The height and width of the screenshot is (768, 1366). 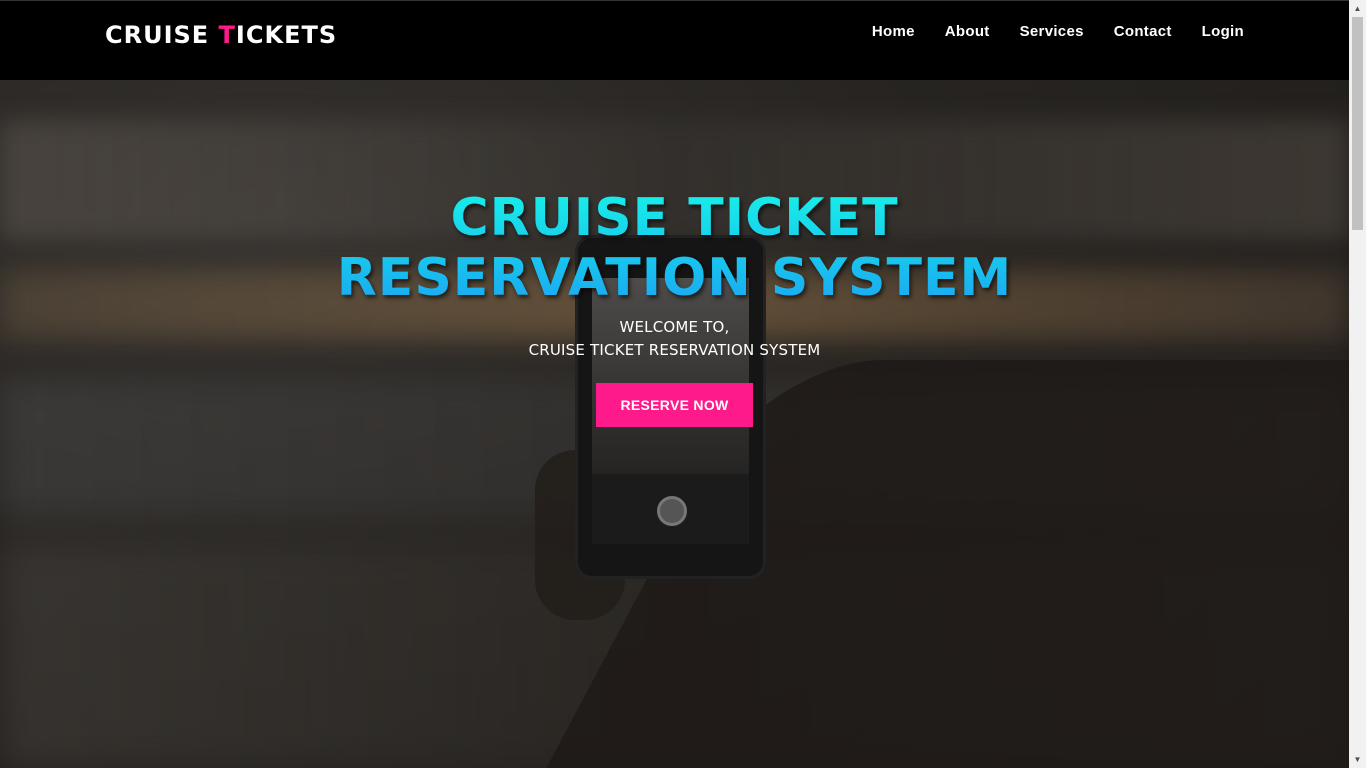 I want to click on nav-item-contact: Contact, so click(x=1143, y=31).